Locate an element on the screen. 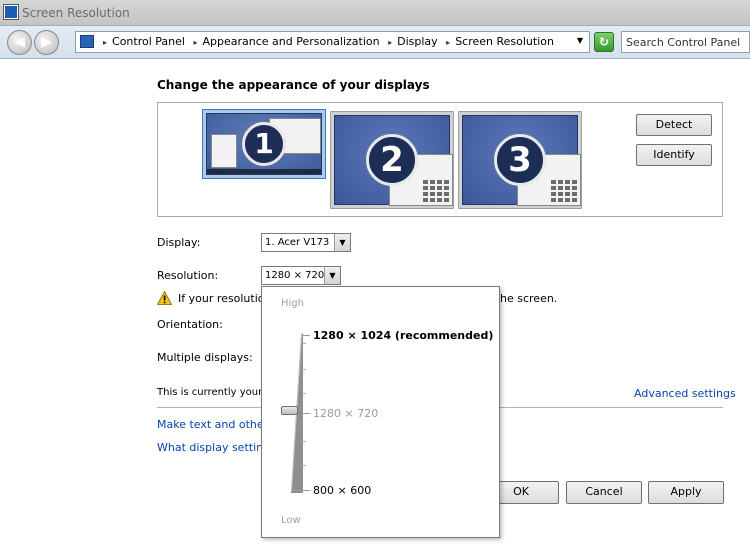  monitor-2-screen: 2 is located at coordinates (393, 160).